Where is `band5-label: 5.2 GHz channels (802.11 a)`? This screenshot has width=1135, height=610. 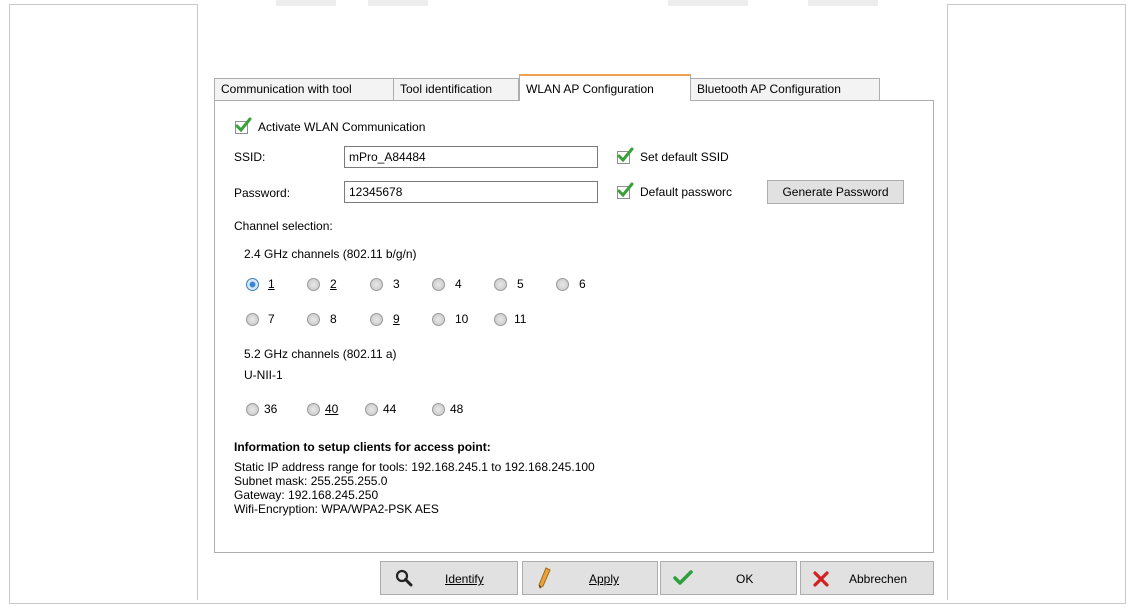
band5-label: 5.2 GHz channels (802.11 a) is located at coordinates (320, 354).